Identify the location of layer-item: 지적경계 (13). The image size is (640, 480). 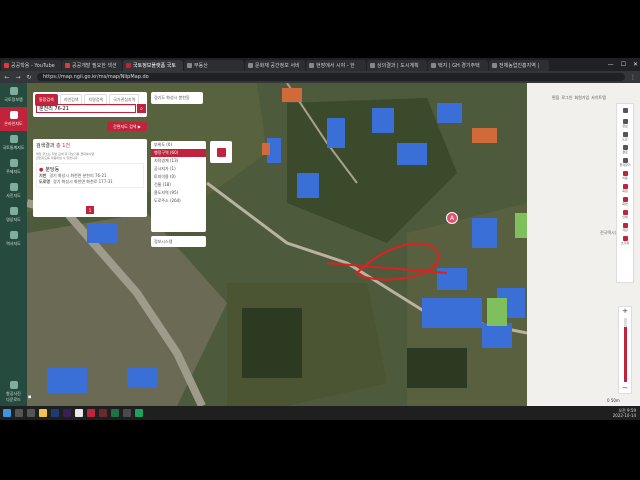
(178, 161).